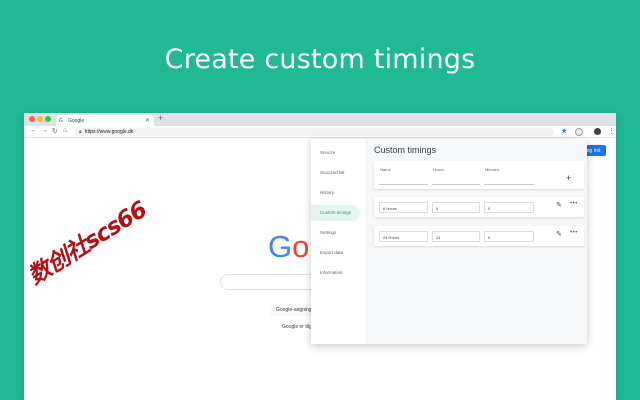 Image resolution: width=640 pixels, height=400 pixels. What do you see at coordinates (33, 130) in the screenshot?
I see `back-icon: ←` at bounding box center [33, 130].